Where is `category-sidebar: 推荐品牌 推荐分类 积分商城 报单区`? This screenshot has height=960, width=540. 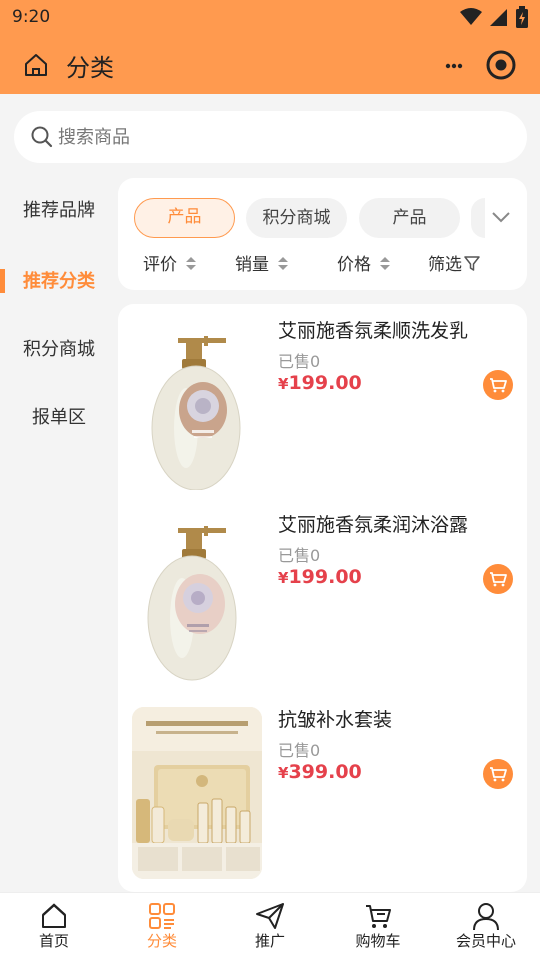
category-sidebar: 推荐品牌 推荐分类 积分商城 报单区 is located at coordinates (59, 318).